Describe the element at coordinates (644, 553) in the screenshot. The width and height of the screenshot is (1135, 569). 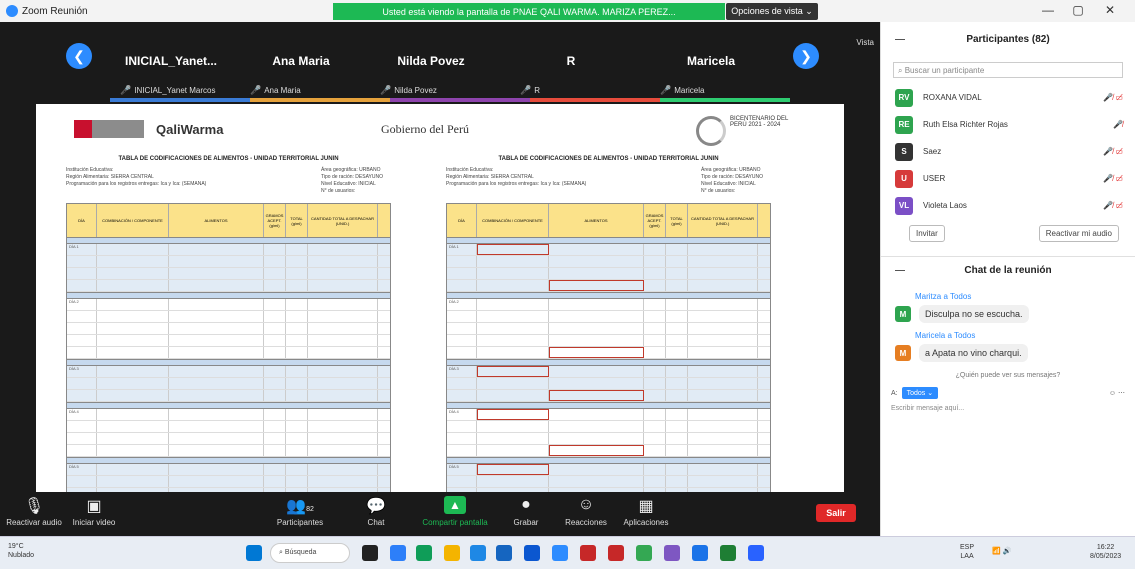
I see `chrome-icon` at that location.